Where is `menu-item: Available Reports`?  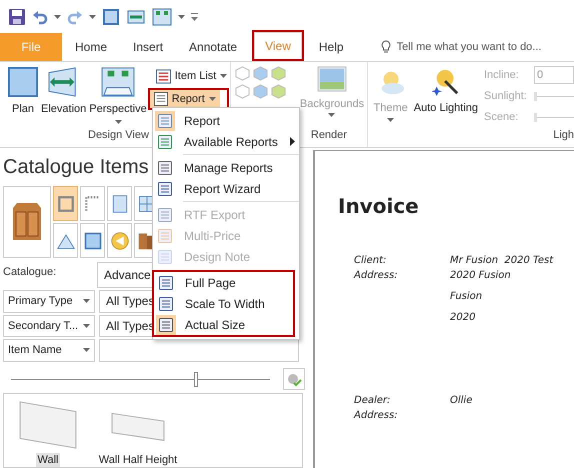 menu-item: Available Reports is located at coordinates (226, 141).